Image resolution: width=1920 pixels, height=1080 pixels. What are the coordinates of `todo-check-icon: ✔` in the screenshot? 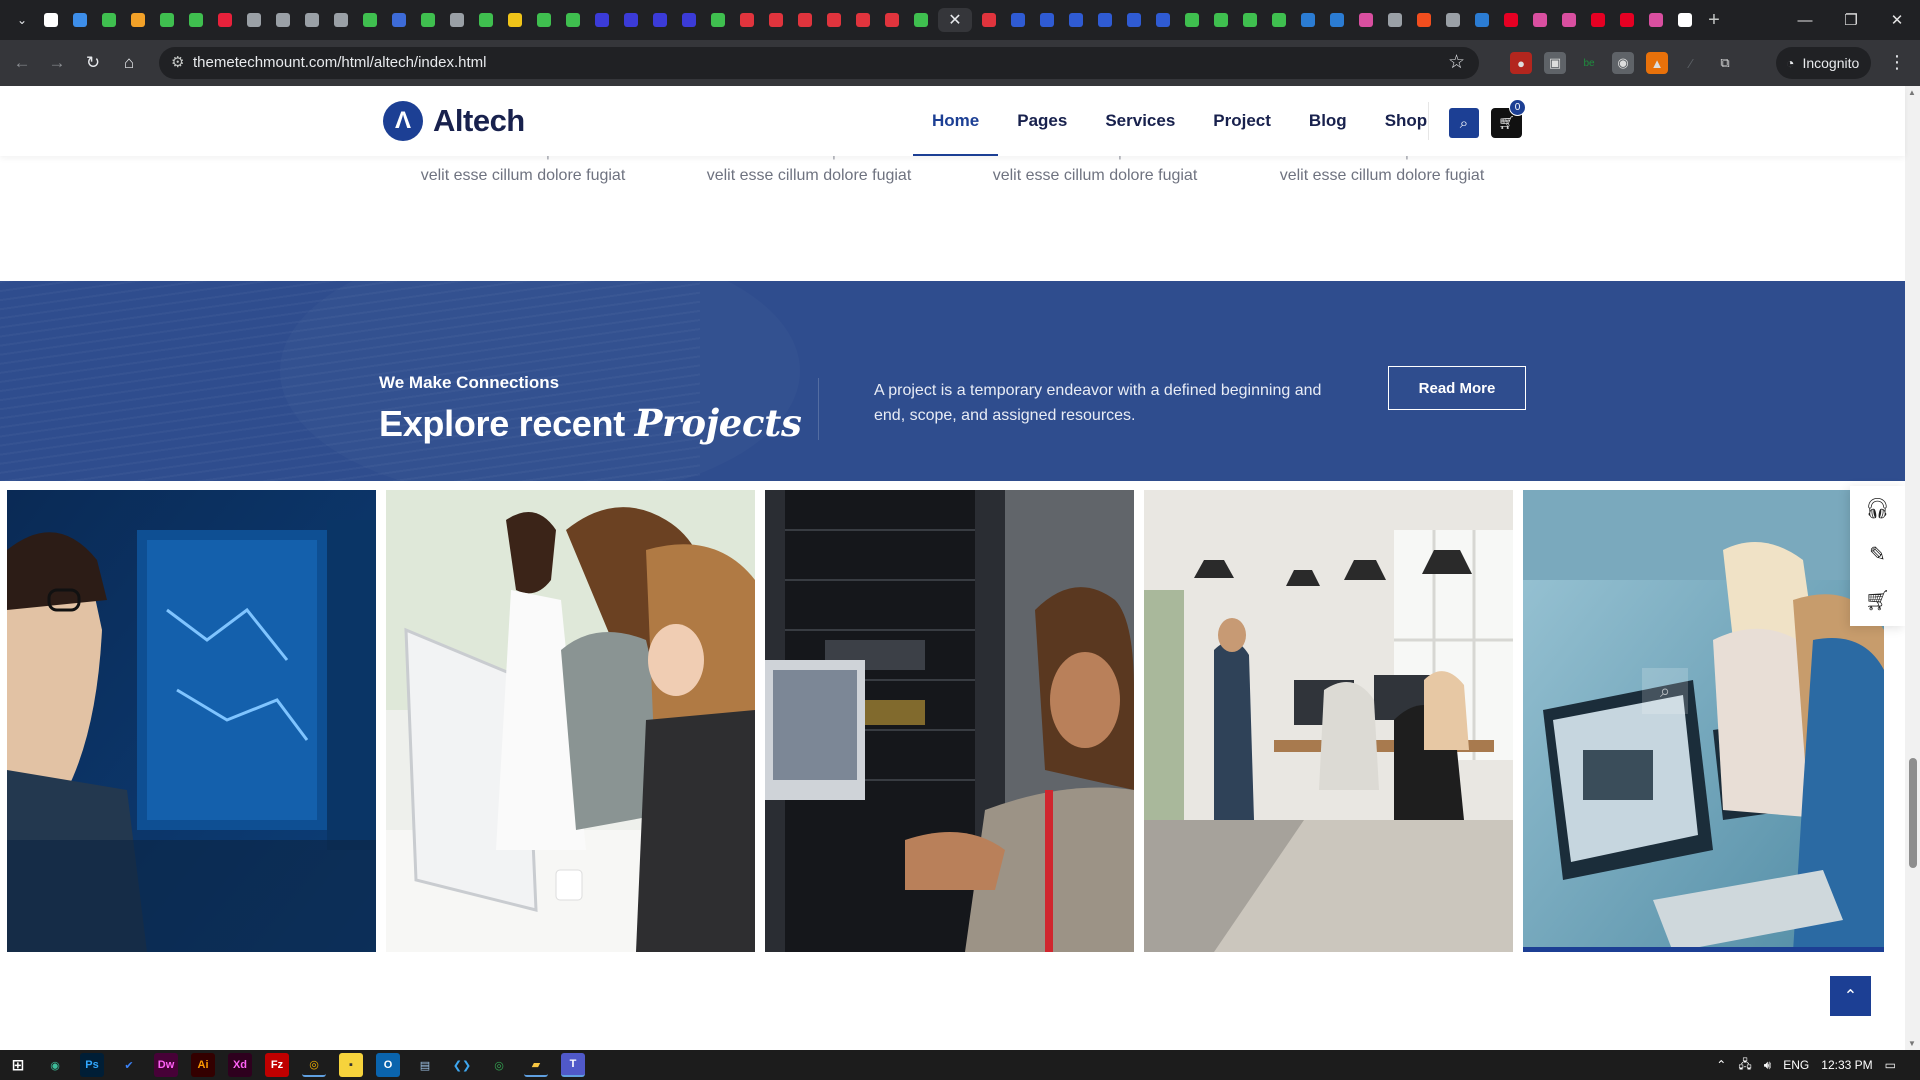 It's located at (129, 1065).